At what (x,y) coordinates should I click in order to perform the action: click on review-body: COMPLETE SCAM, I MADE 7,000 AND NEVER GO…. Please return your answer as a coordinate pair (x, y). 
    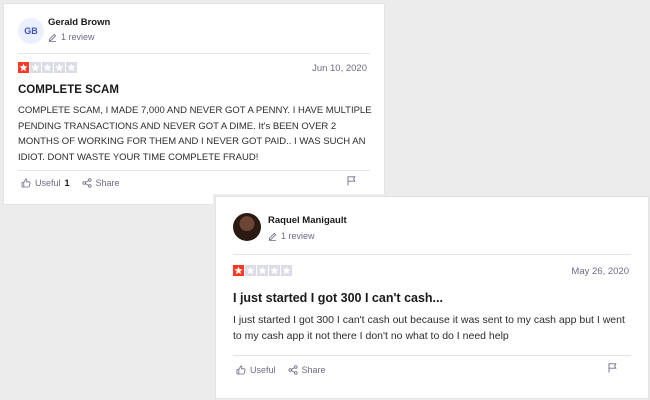
    Looking at the image, I should click on (195, 134).